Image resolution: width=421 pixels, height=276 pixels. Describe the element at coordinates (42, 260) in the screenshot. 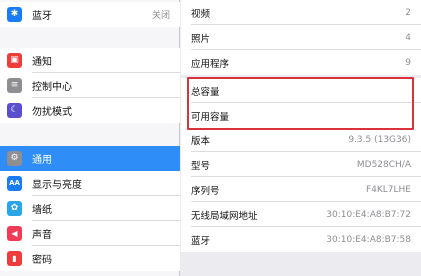

I see `sidebar-item-label: 密码` at that location.